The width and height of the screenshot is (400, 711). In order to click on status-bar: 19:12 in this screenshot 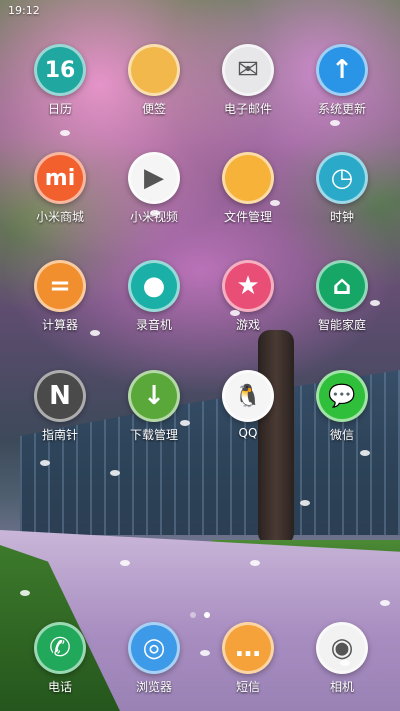, I will do `click(200, 11)`.